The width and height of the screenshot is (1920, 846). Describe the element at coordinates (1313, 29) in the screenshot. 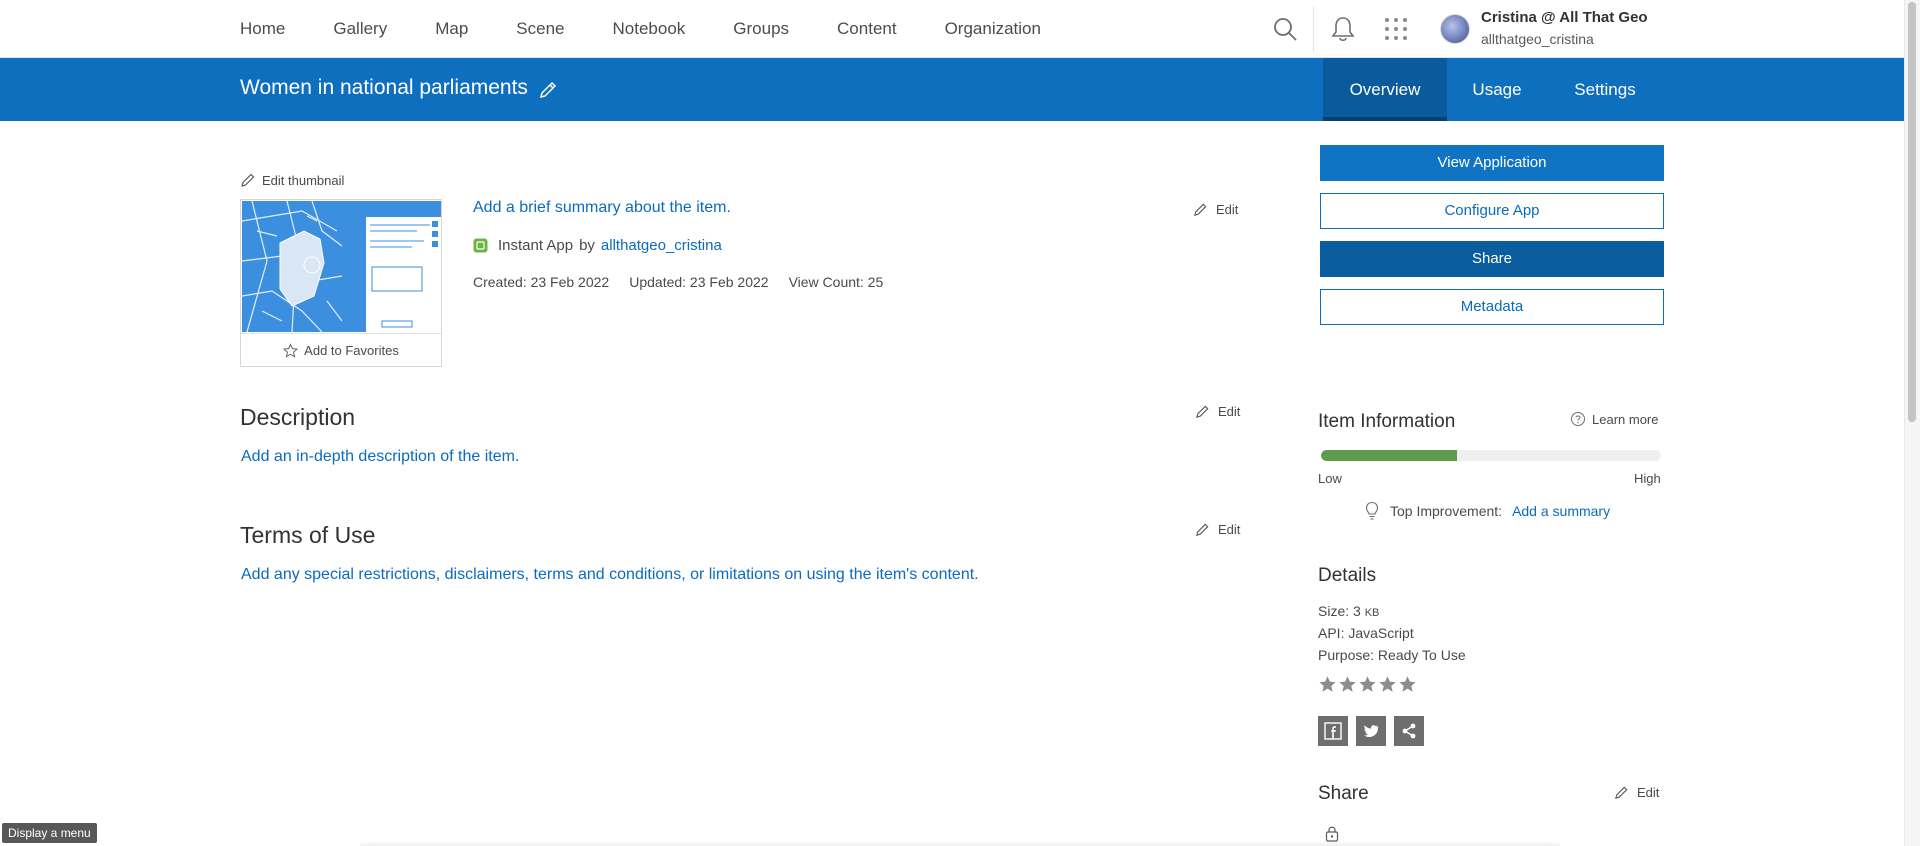

I see `nav-divider` at that location.